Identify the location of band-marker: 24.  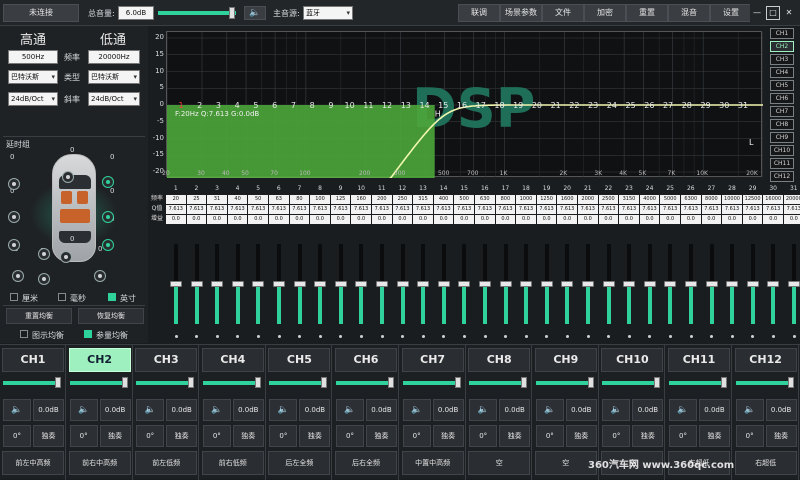
(612, 105).